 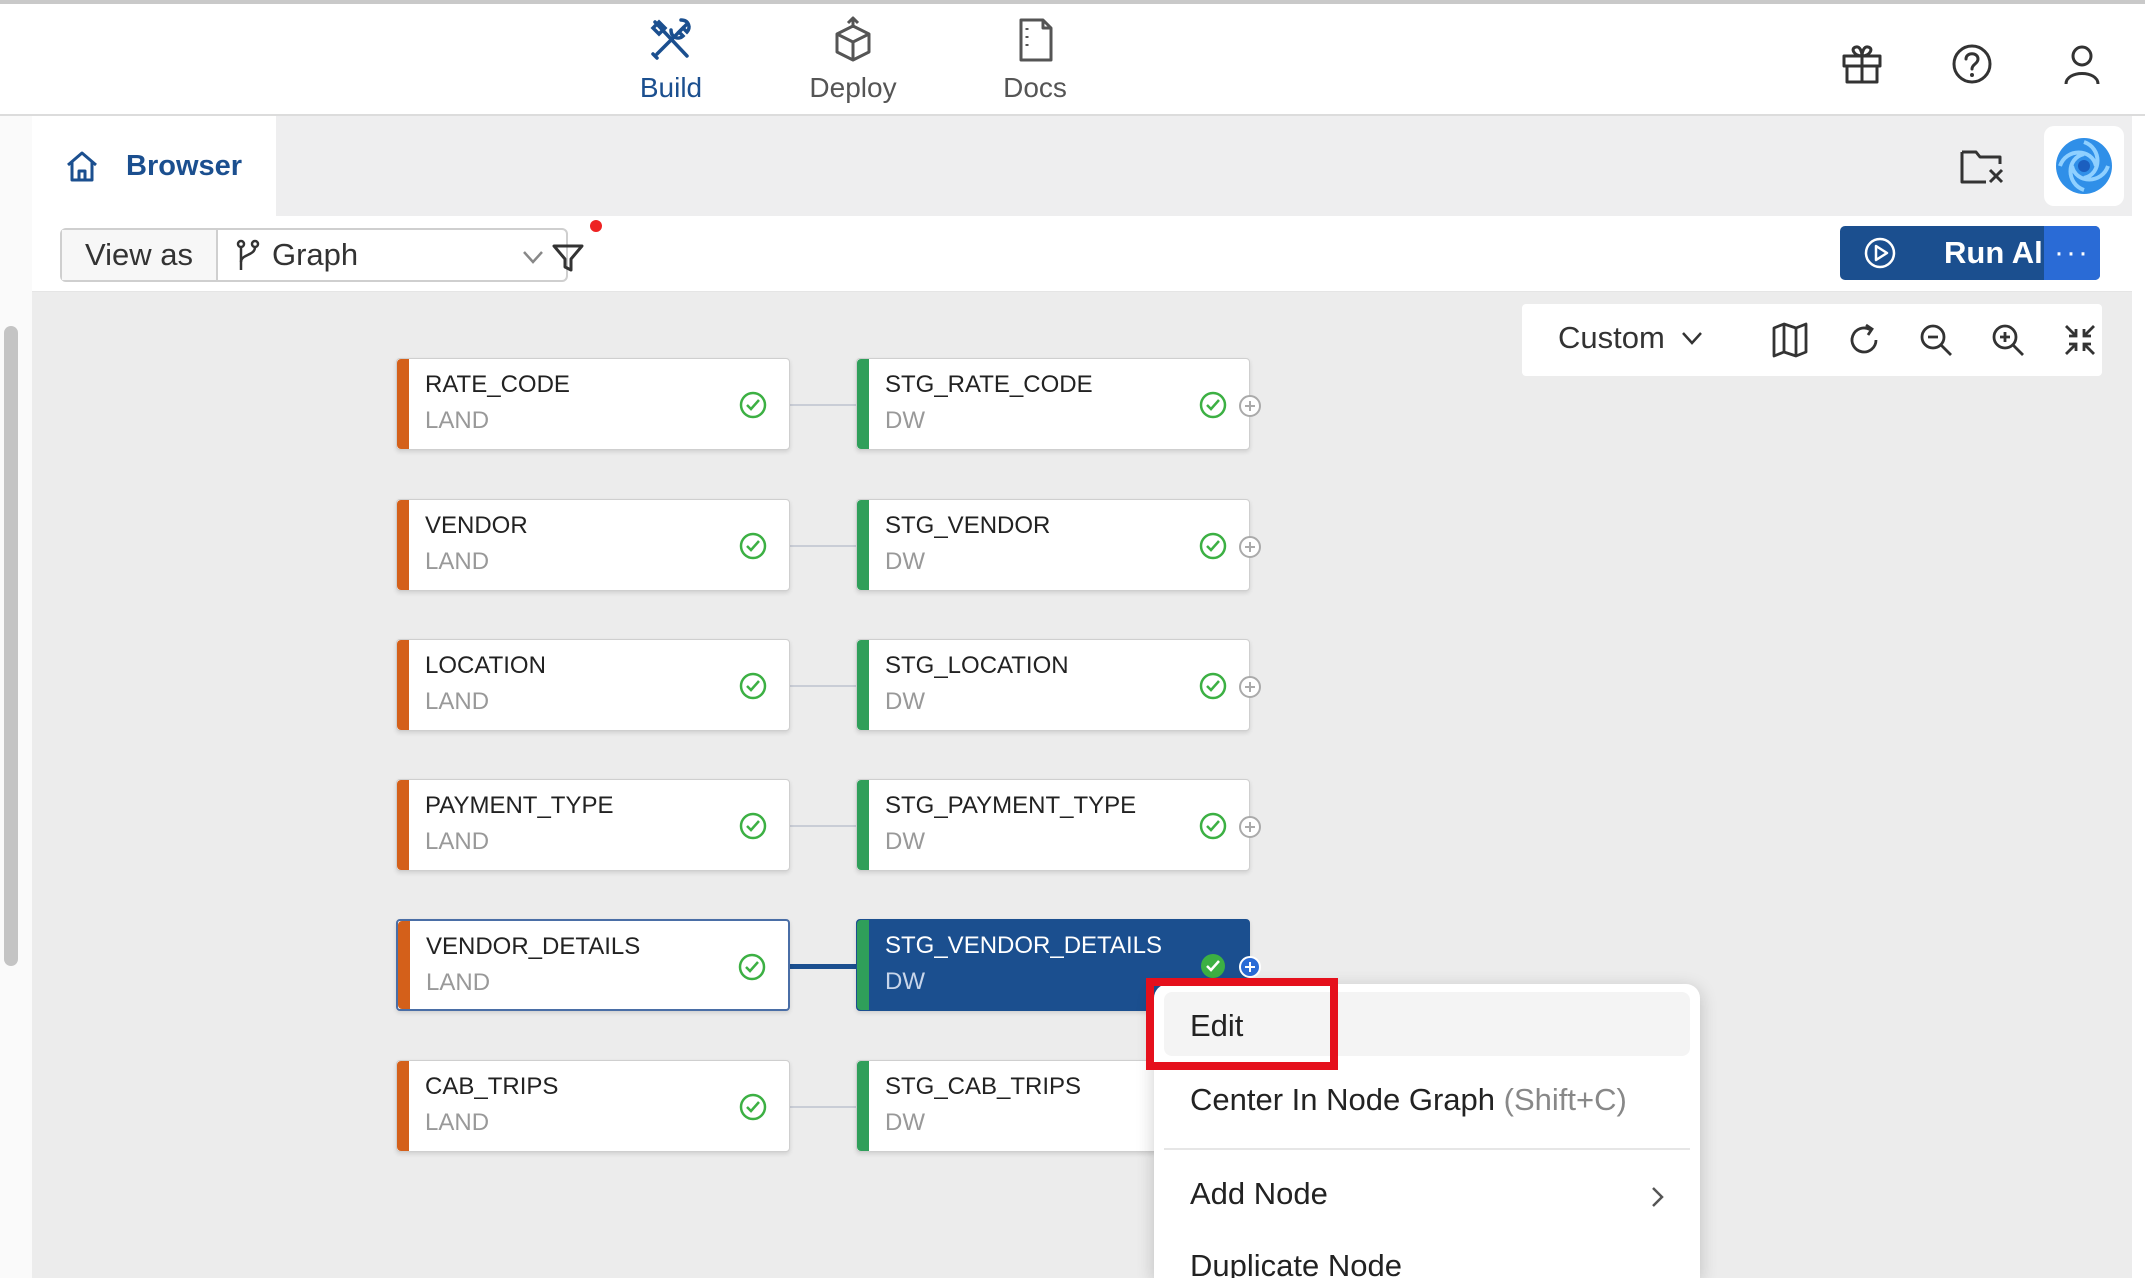 I want to click on run-options-button: ···, so click(x=2072, y=253).